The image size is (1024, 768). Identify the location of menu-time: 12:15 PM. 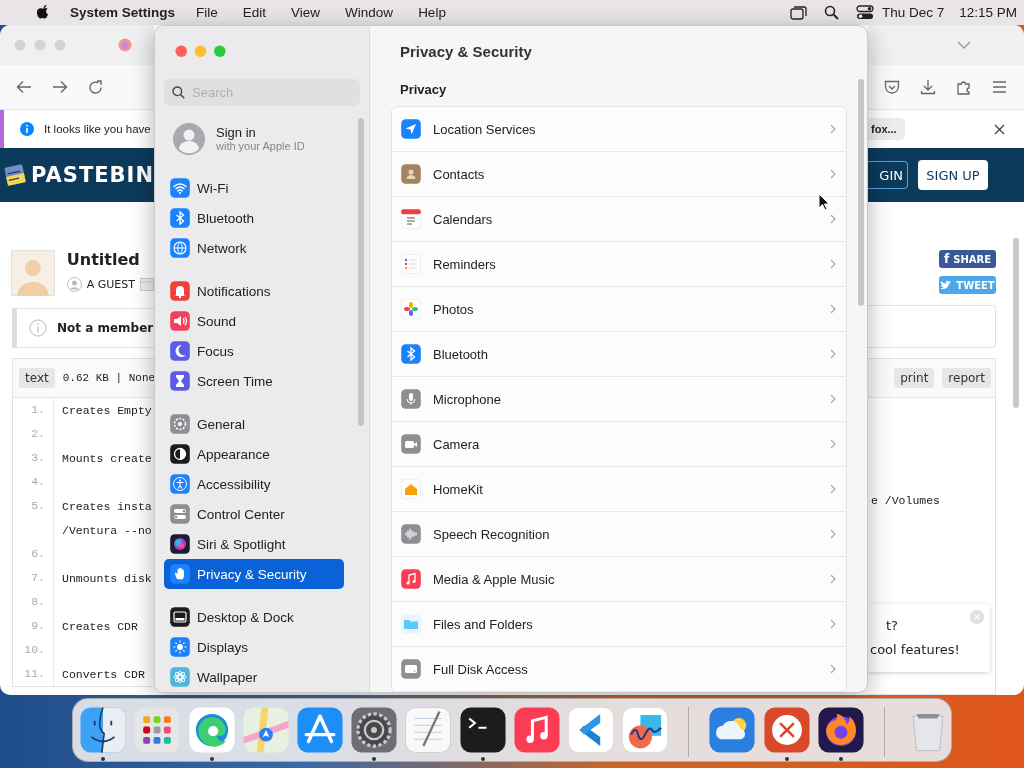
(988, 12).